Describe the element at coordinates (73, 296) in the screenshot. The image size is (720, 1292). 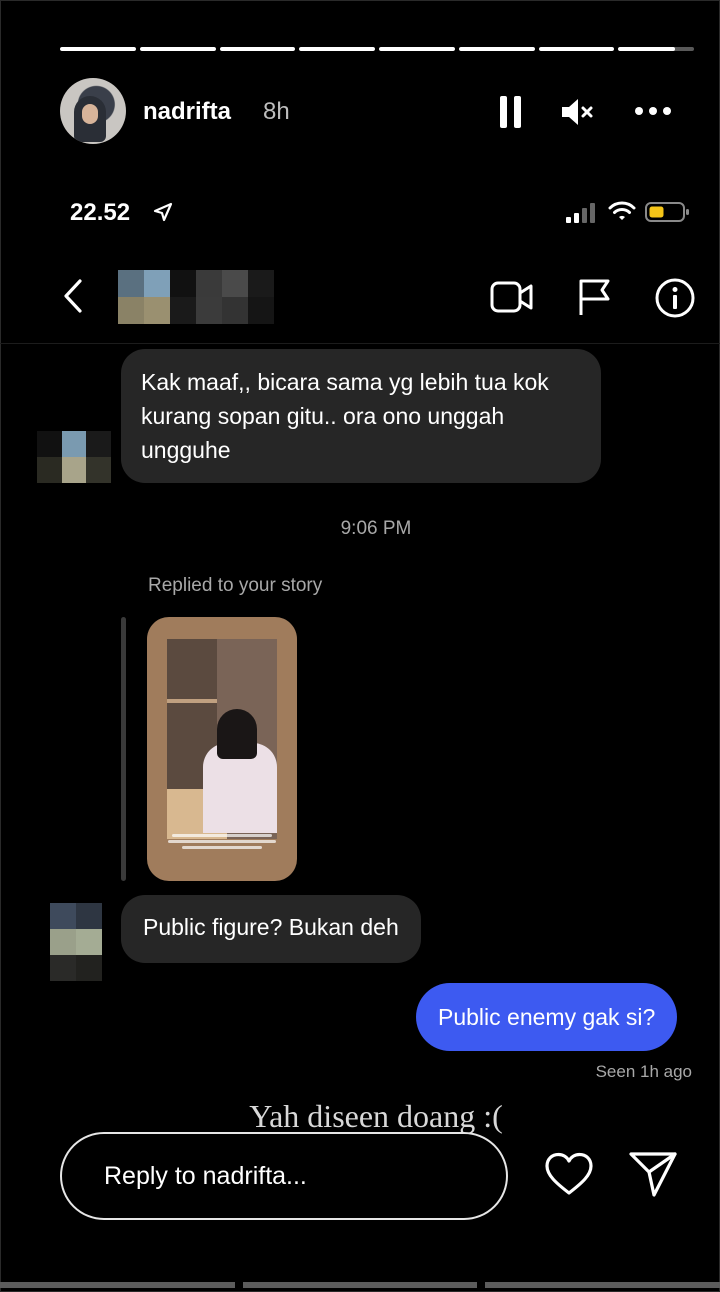
I see `back-icon` at that location.